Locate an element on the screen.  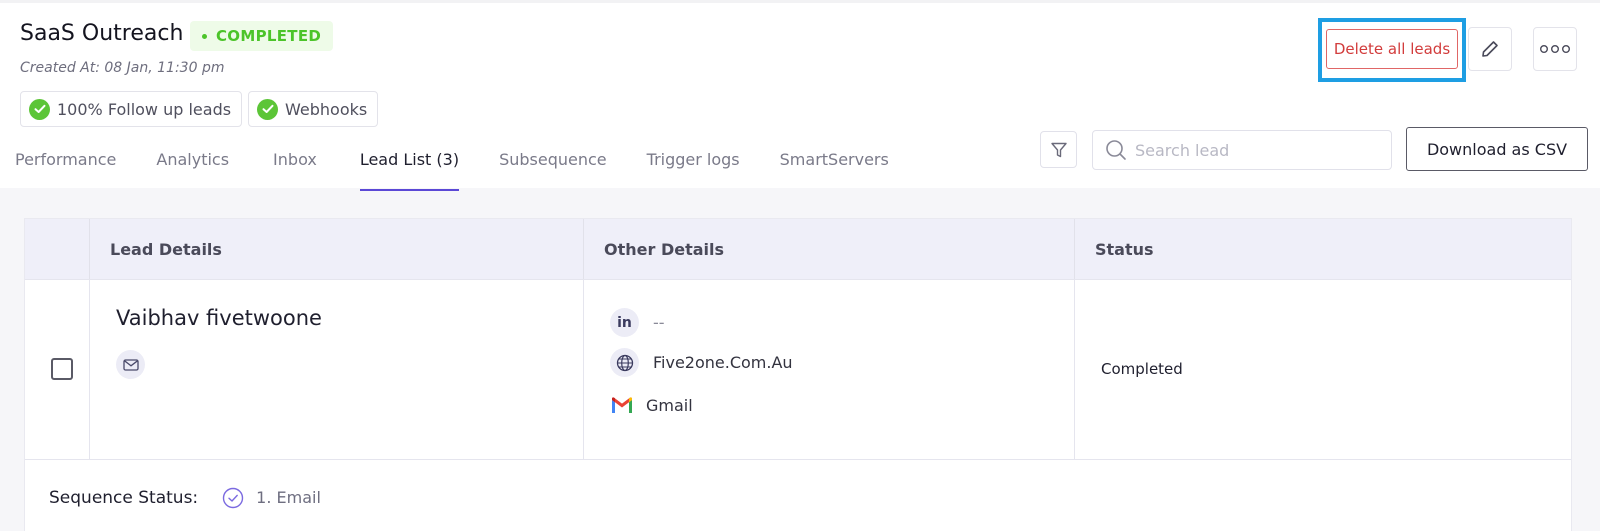
header-select is located at coordinates (57, 249).